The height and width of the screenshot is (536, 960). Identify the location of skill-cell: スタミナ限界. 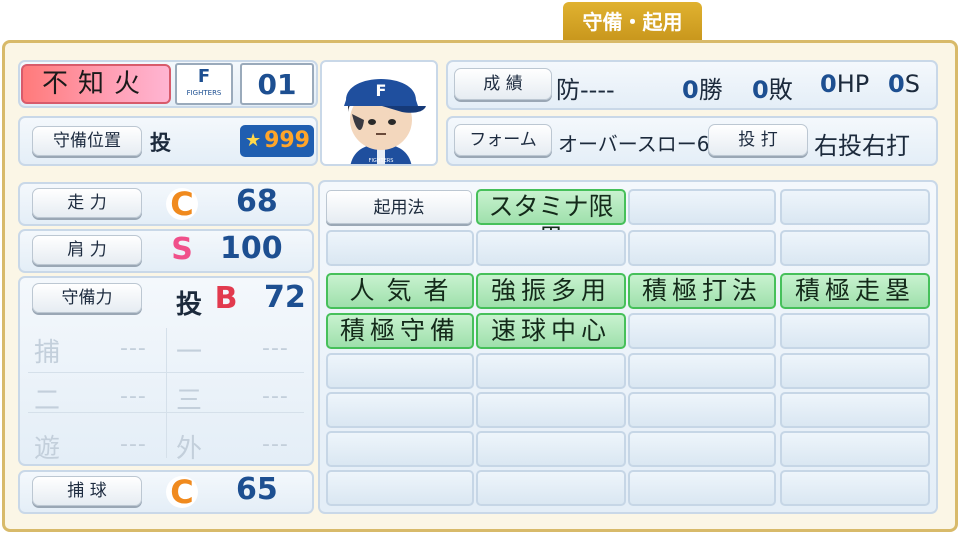
(551, 221).